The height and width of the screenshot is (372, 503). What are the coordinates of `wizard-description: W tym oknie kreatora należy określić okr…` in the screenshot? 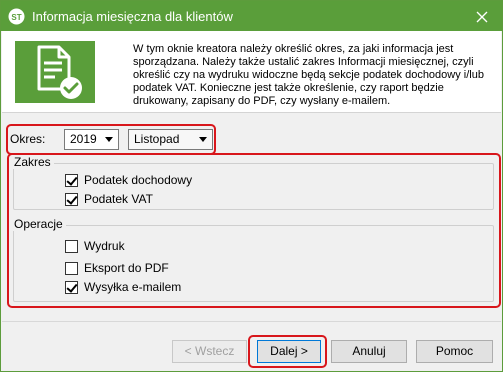 It's located at (308, 75).